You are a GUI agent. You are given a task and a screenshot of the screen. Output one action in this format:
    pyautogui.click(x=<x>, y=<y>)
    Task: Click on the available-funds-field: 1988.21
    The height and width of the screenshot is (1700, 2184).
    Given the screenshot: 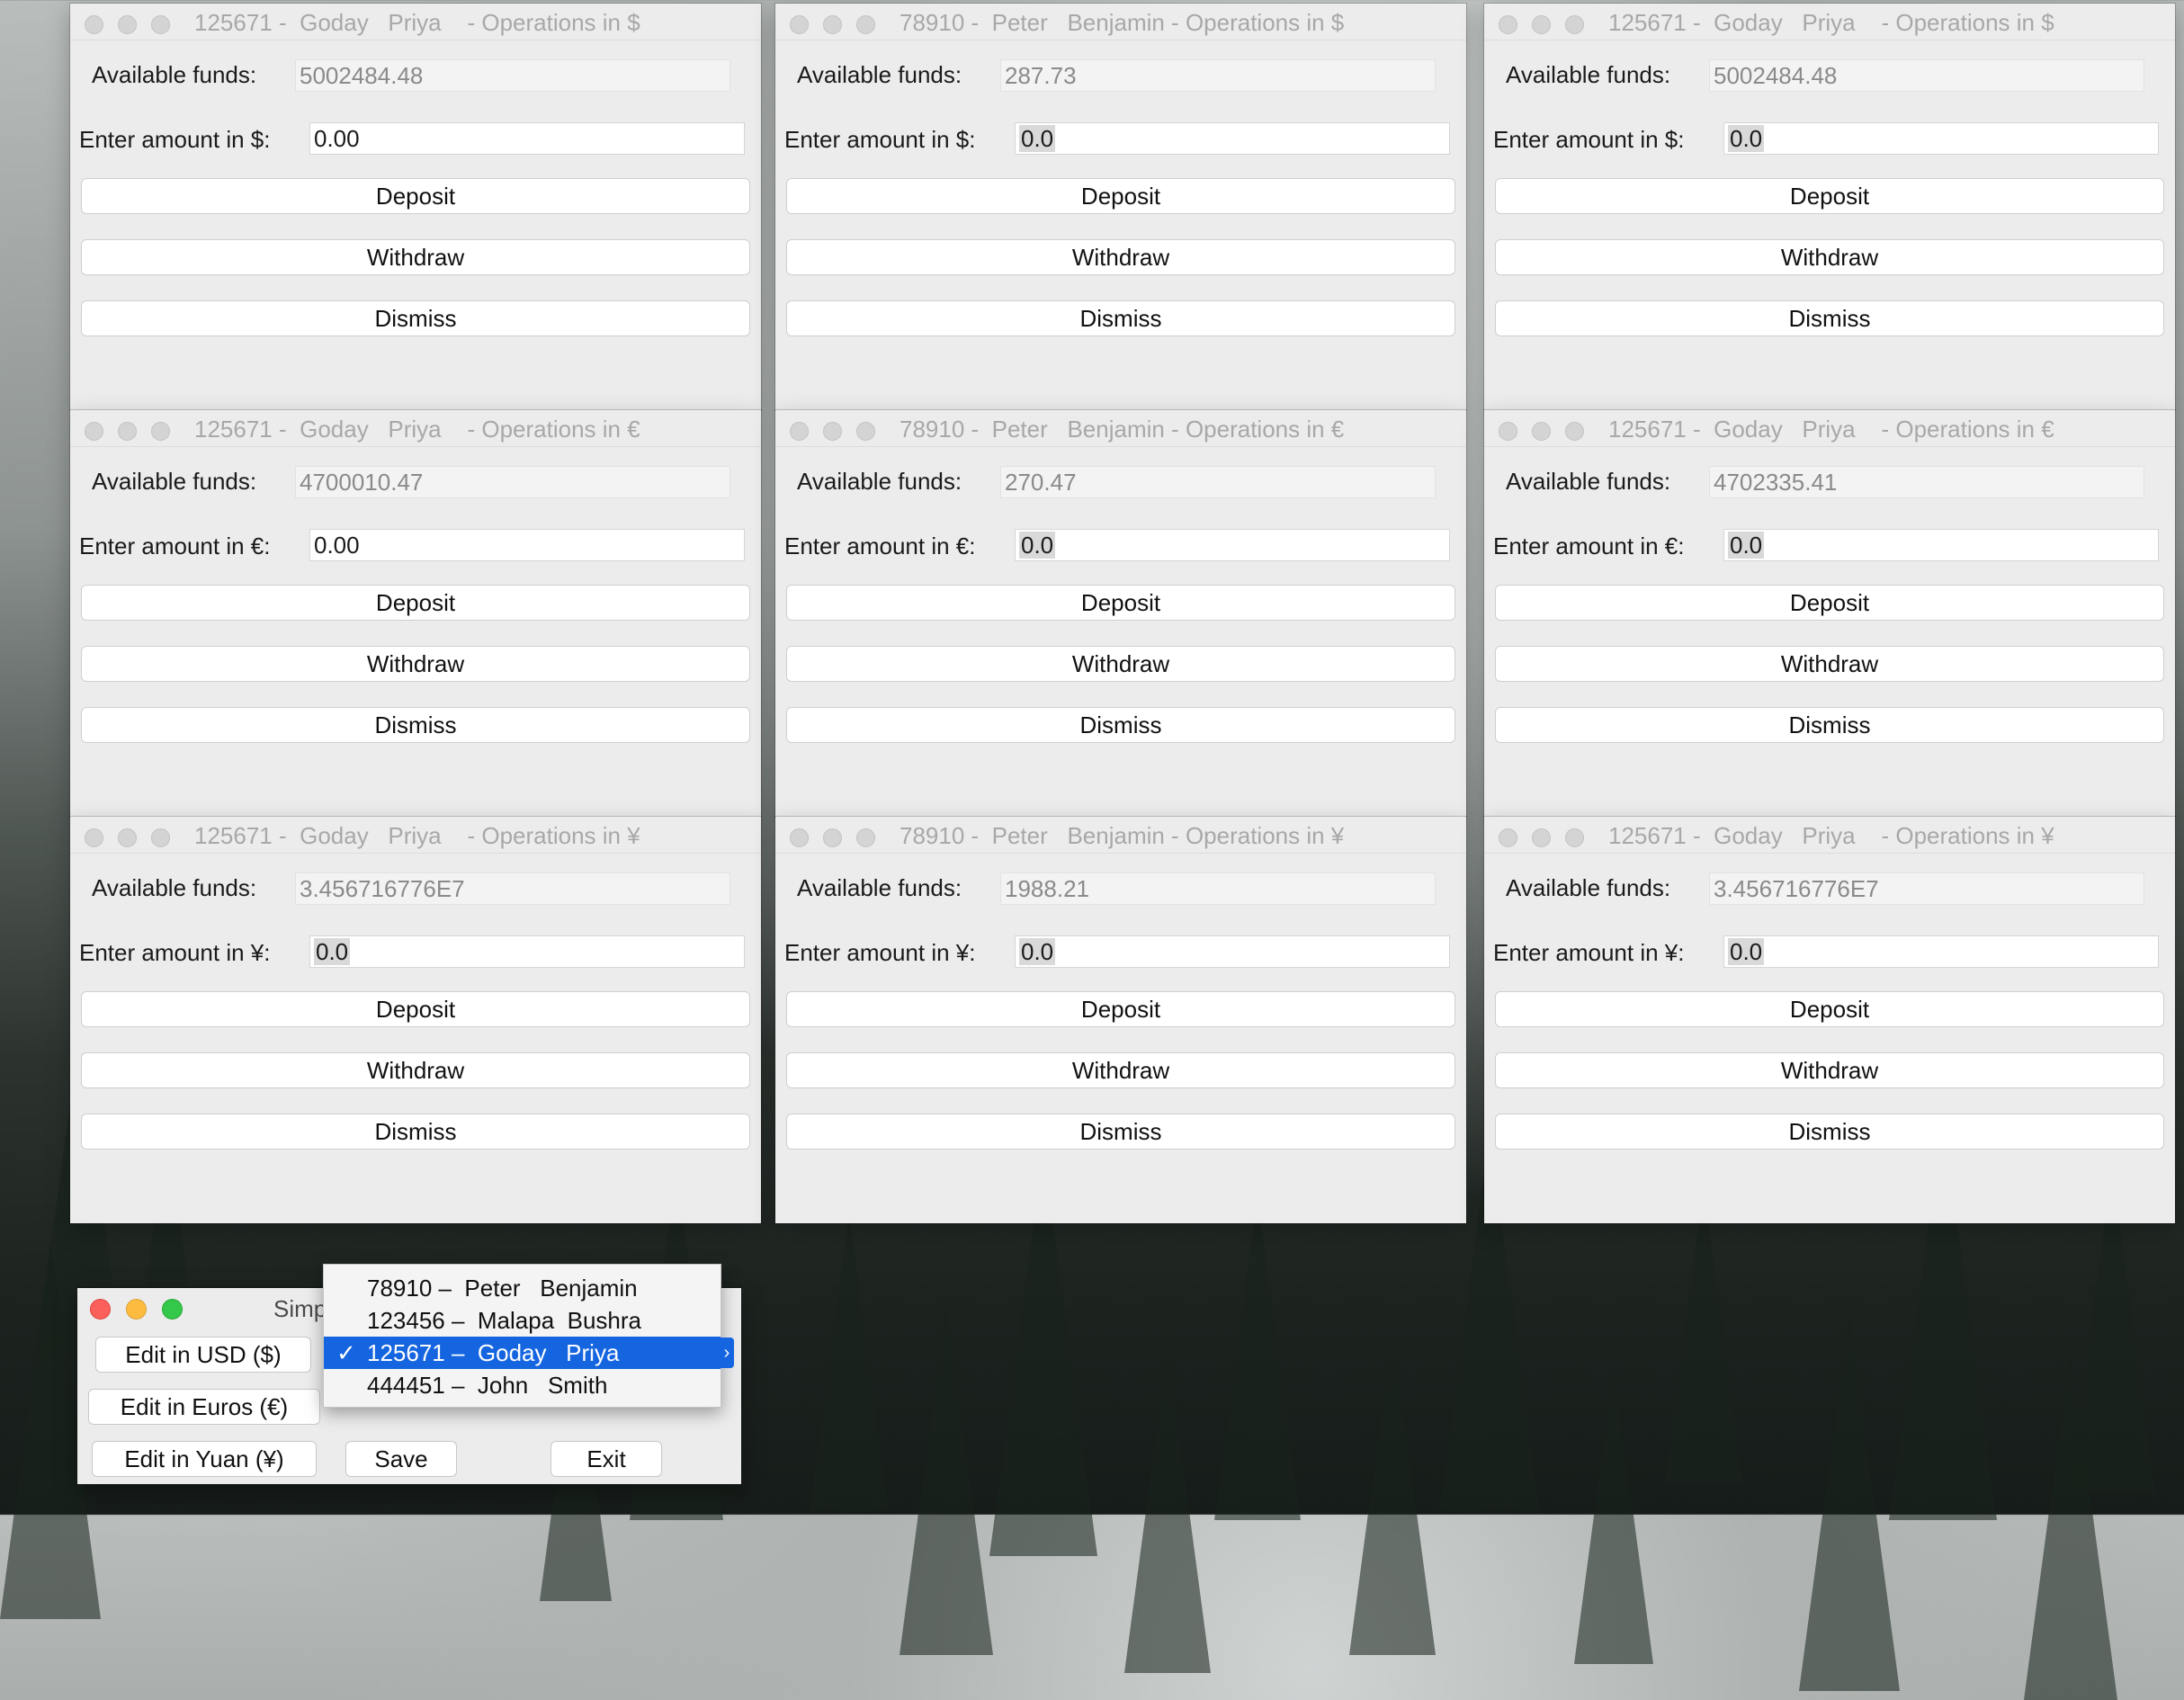 What is the action you would take?
    pyautogui.click(x=1218, y=888)
    